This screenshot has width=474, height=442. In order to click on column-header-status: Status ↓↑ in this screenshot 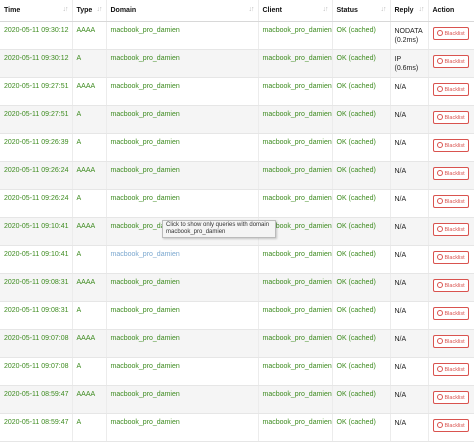, I will do `click(361, 11)`.